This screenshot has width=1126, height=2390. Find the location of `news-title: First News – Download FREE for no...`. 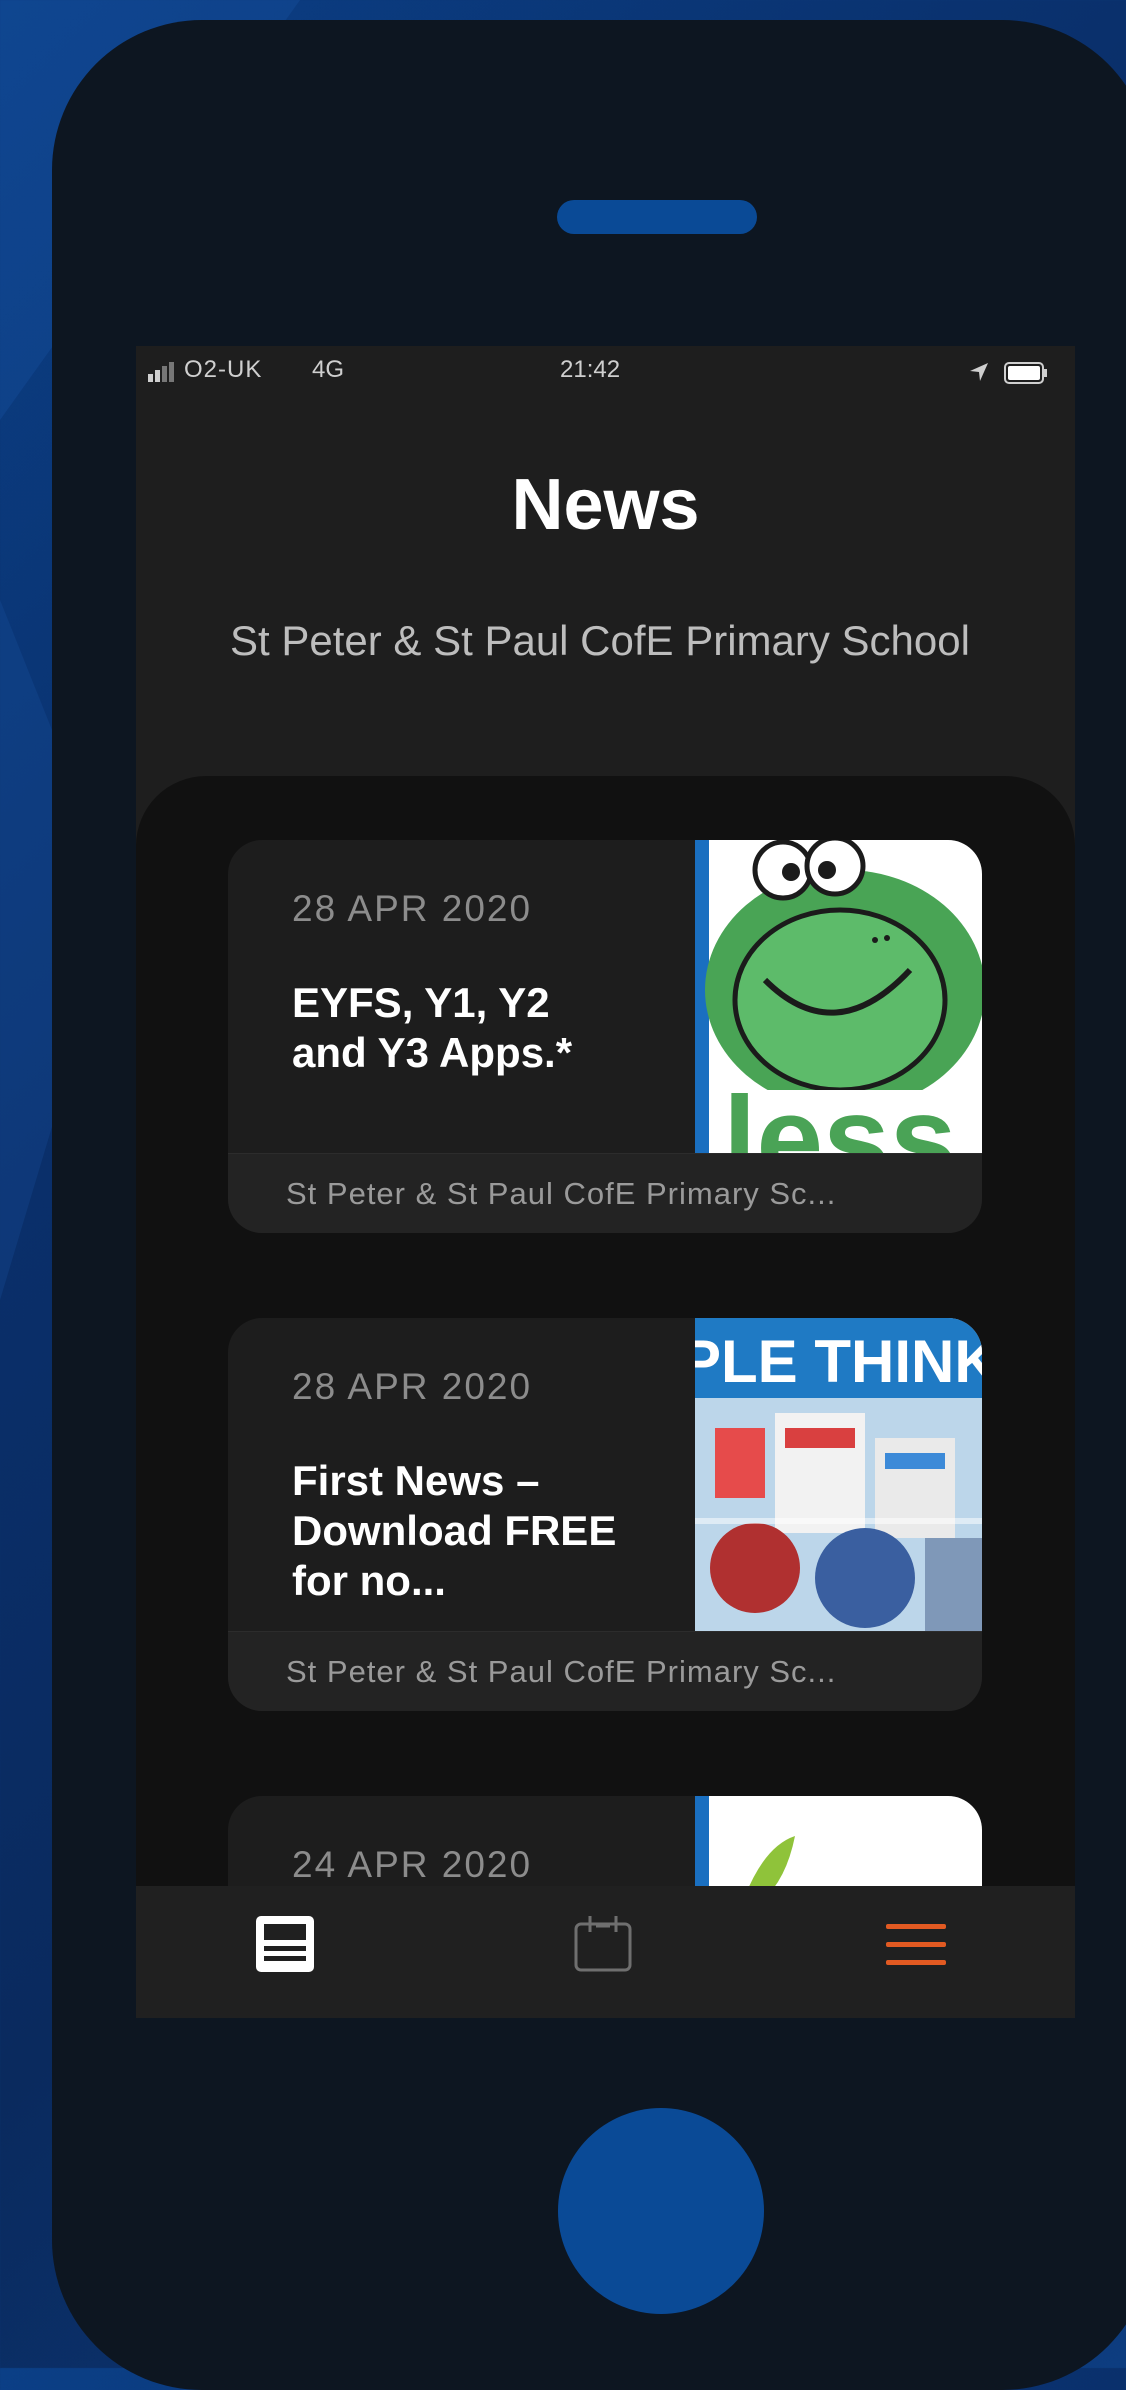

news-title: First News – Download FREE for no... is located at coordinates (454, 1530).